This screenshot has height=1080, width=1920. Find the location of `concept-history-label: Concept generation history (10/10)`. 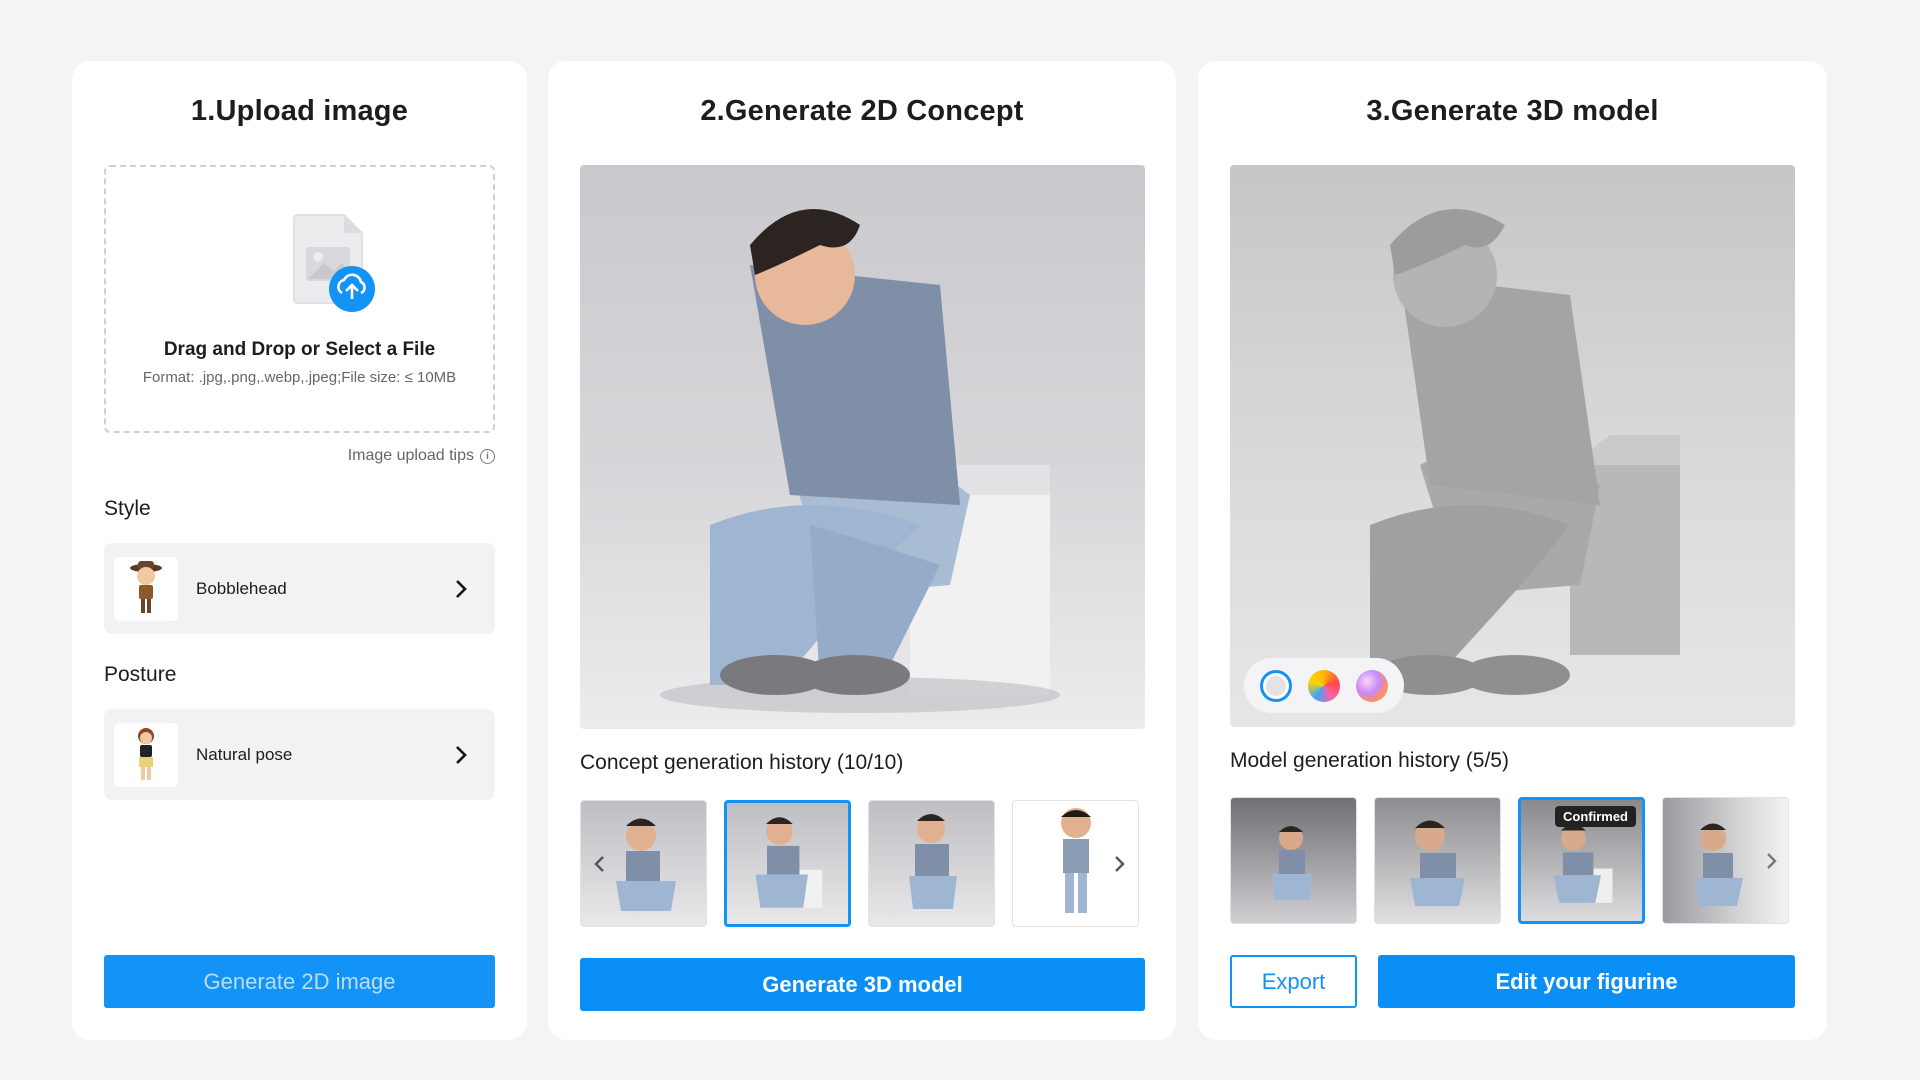

concept-history-label: Concept generation history (10/10) is located at coordinates (742, 762).